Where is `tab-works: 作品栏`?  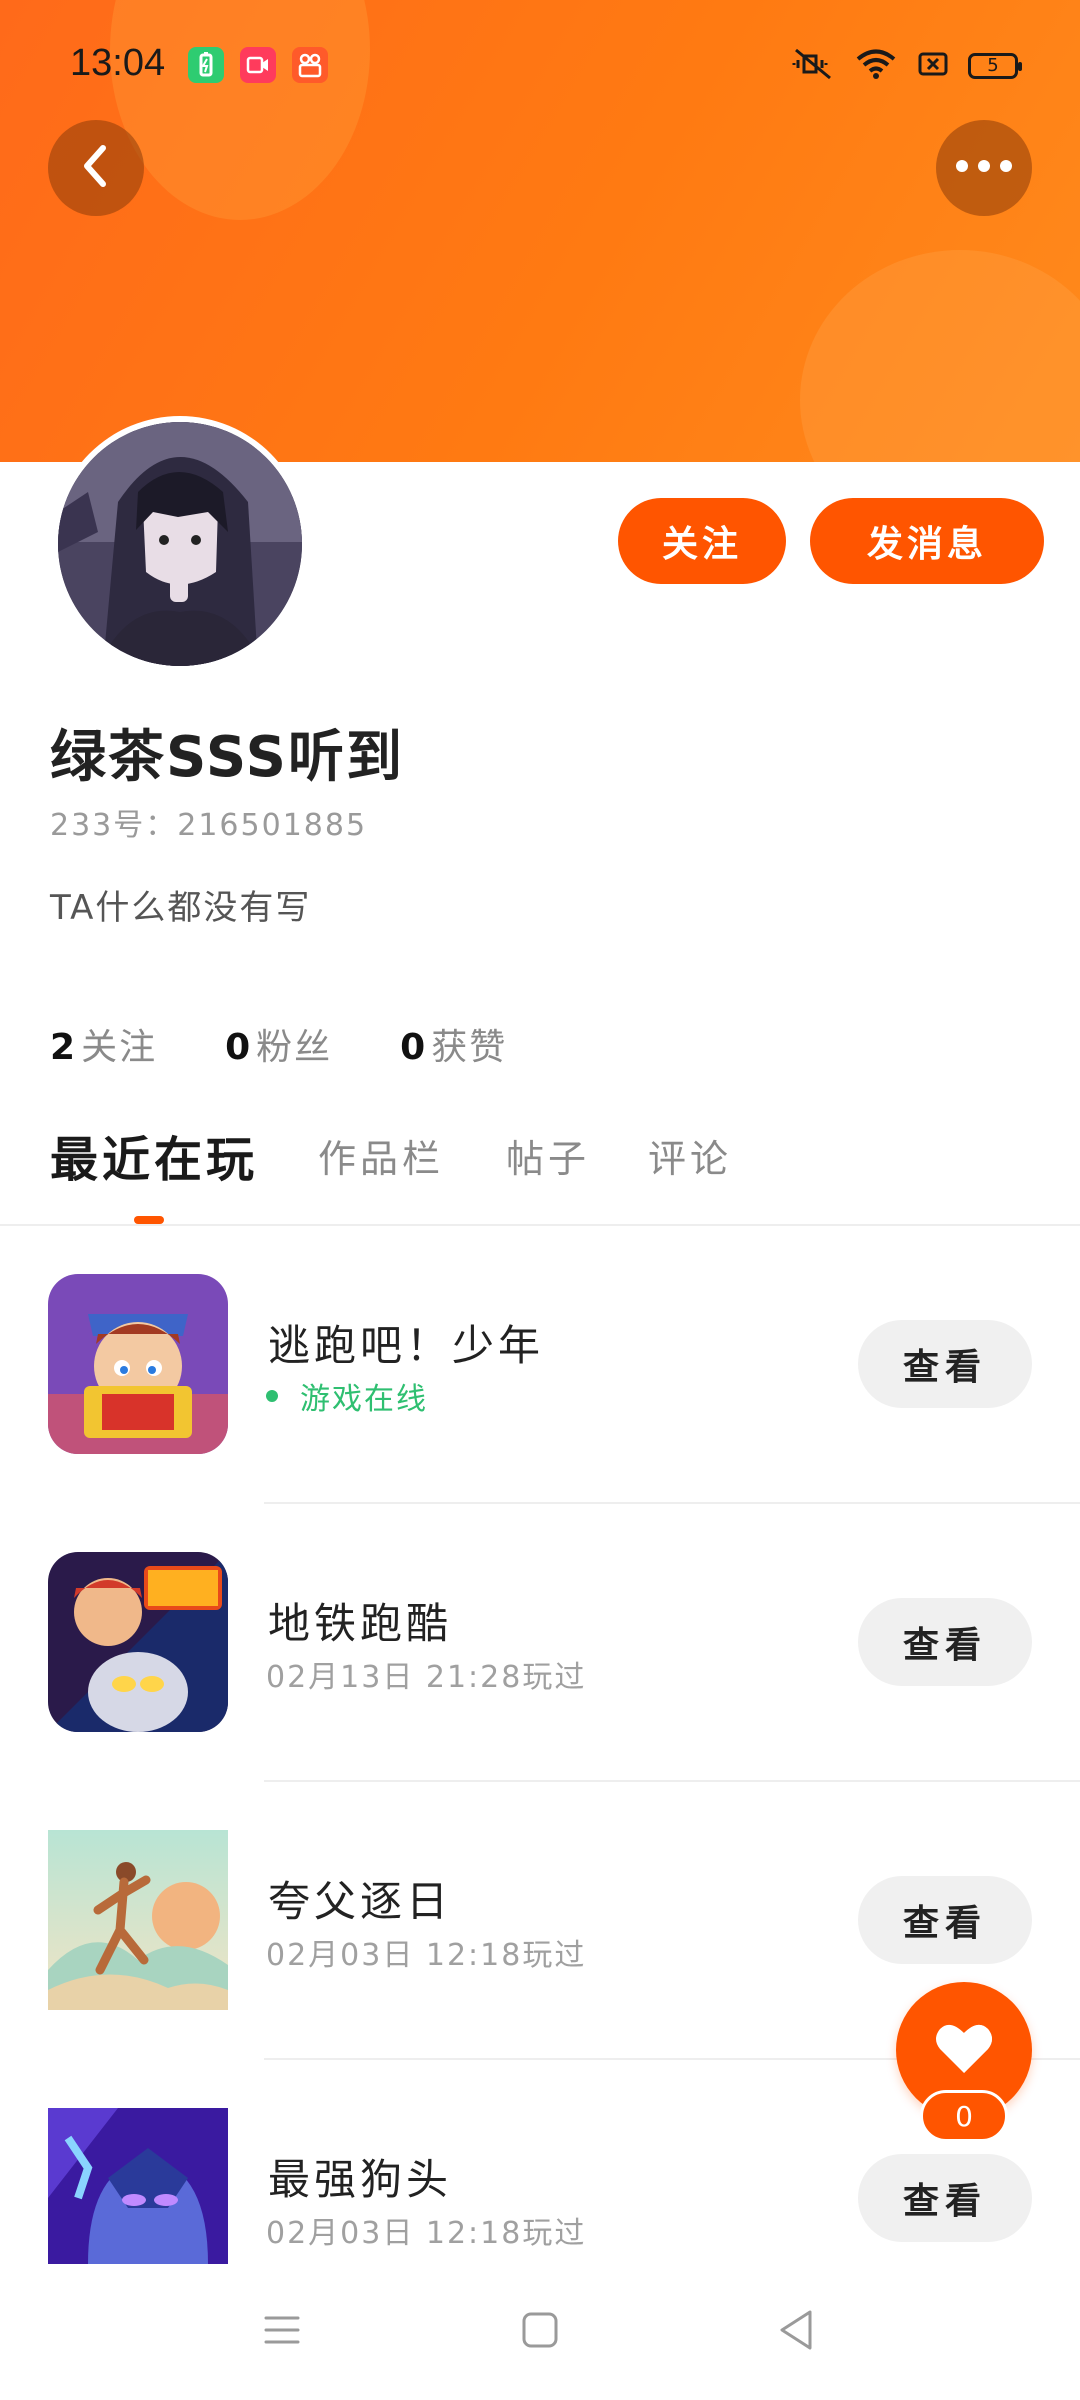
tab-works: 作品栏 is located at coordinates (381, 1155).